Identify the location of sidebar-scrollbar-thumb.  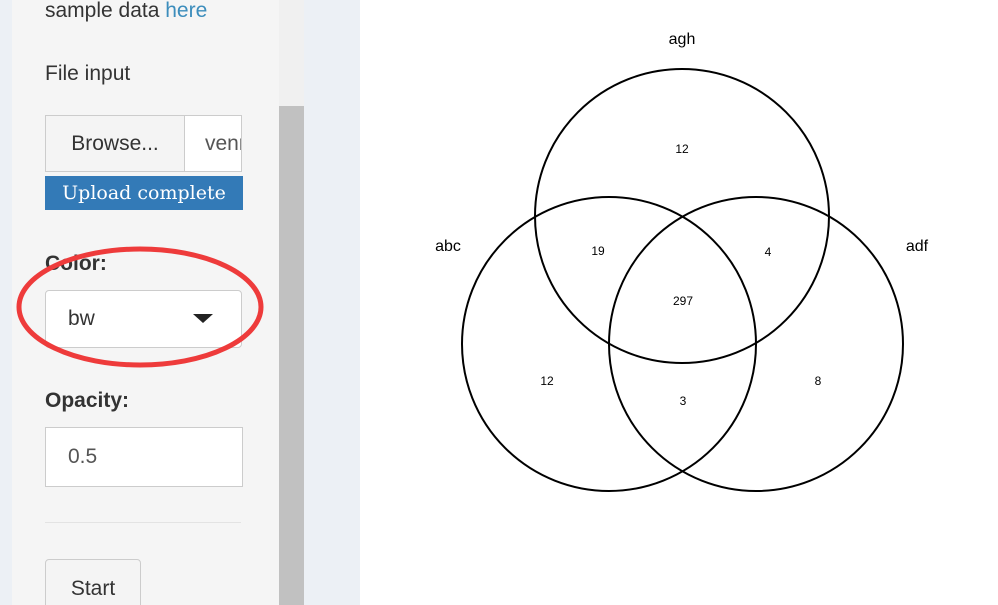
(291, 355).